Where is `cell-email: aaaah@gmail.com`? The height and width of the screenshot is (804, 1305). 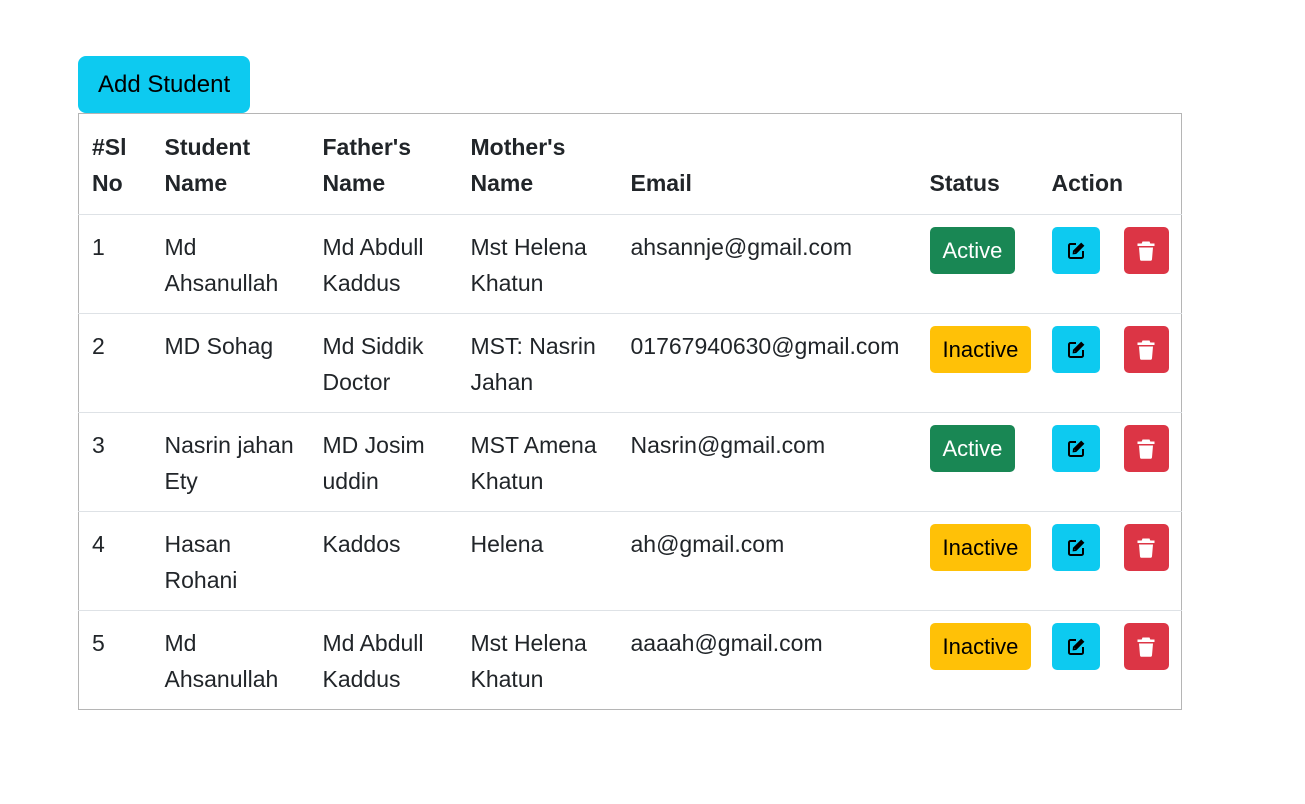 cell-email: aaaah@gmail.com is located at coordinates (767, 660).